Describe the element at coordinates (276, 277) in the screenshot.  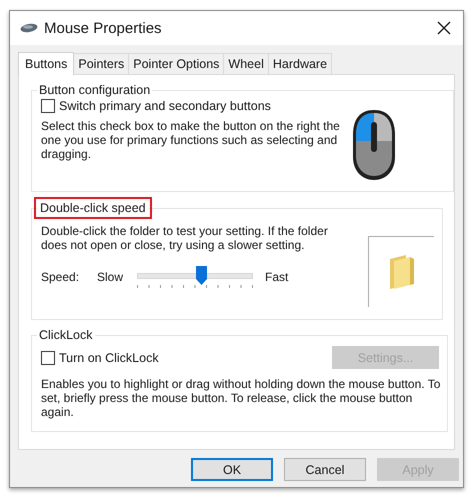
I see `fast-label: Fast` at that location.